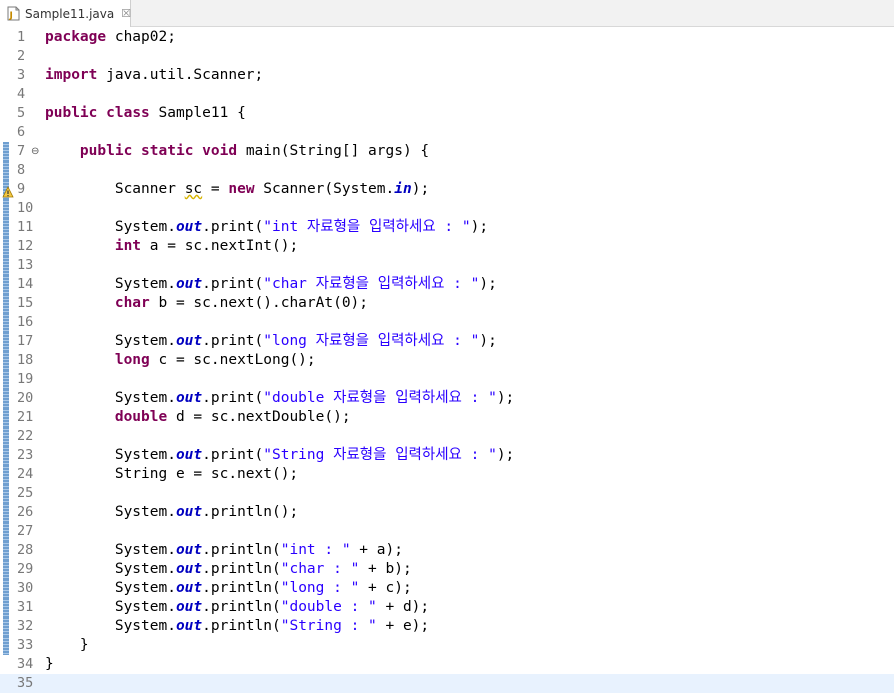 The width and height of the screenshot is (894, 693). I want to click on code-line: 19, so click(447, 379).